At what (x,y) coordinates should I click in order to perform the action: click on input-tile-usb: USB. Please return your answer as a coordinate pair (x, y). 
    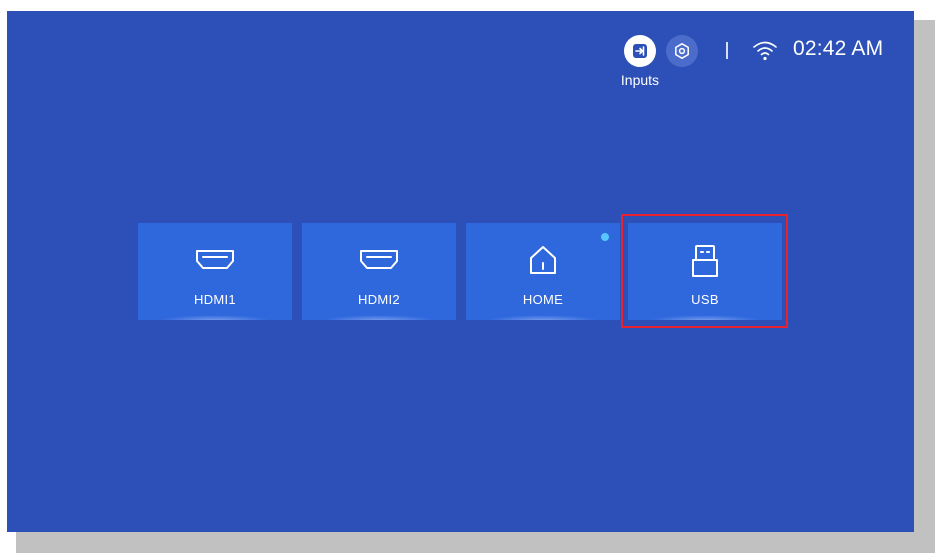
    Looking at the image, I should click on (705, 271).